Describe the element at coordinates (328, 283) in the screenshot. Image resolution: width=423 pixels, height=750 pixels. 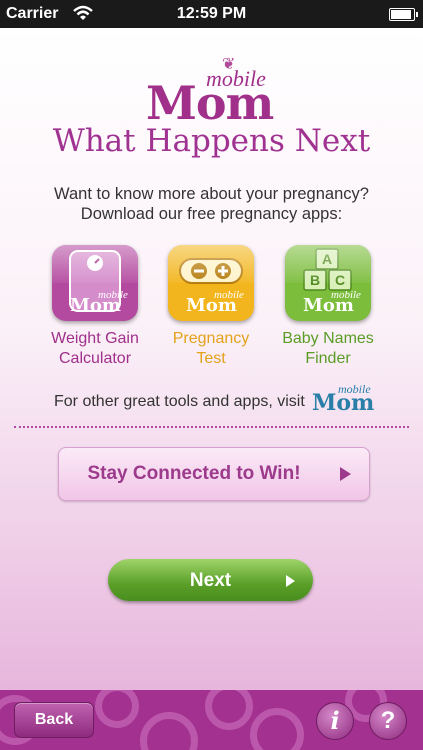
I see `abc-blocks-icon: A B C mobile Mom` at that location.